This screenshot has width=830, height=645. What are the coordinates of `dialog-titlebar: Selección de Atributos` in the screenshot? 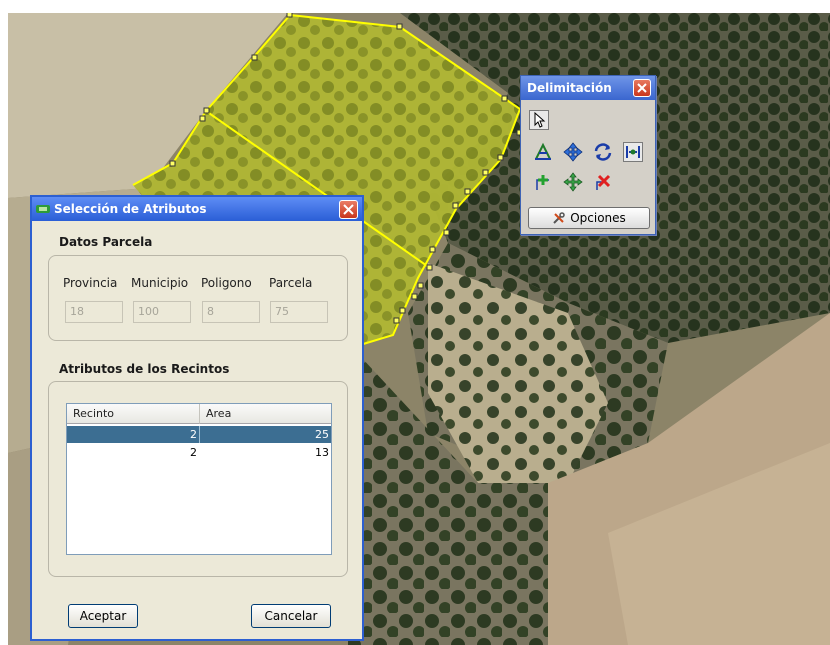 It's located at (197, 209).